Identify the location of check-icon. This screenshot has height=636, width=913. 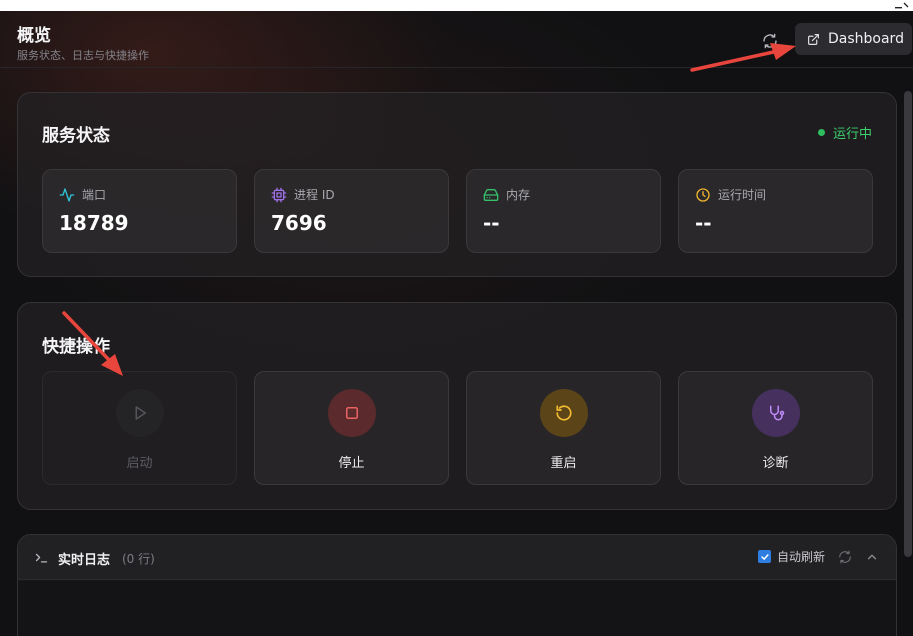
(764, 556).